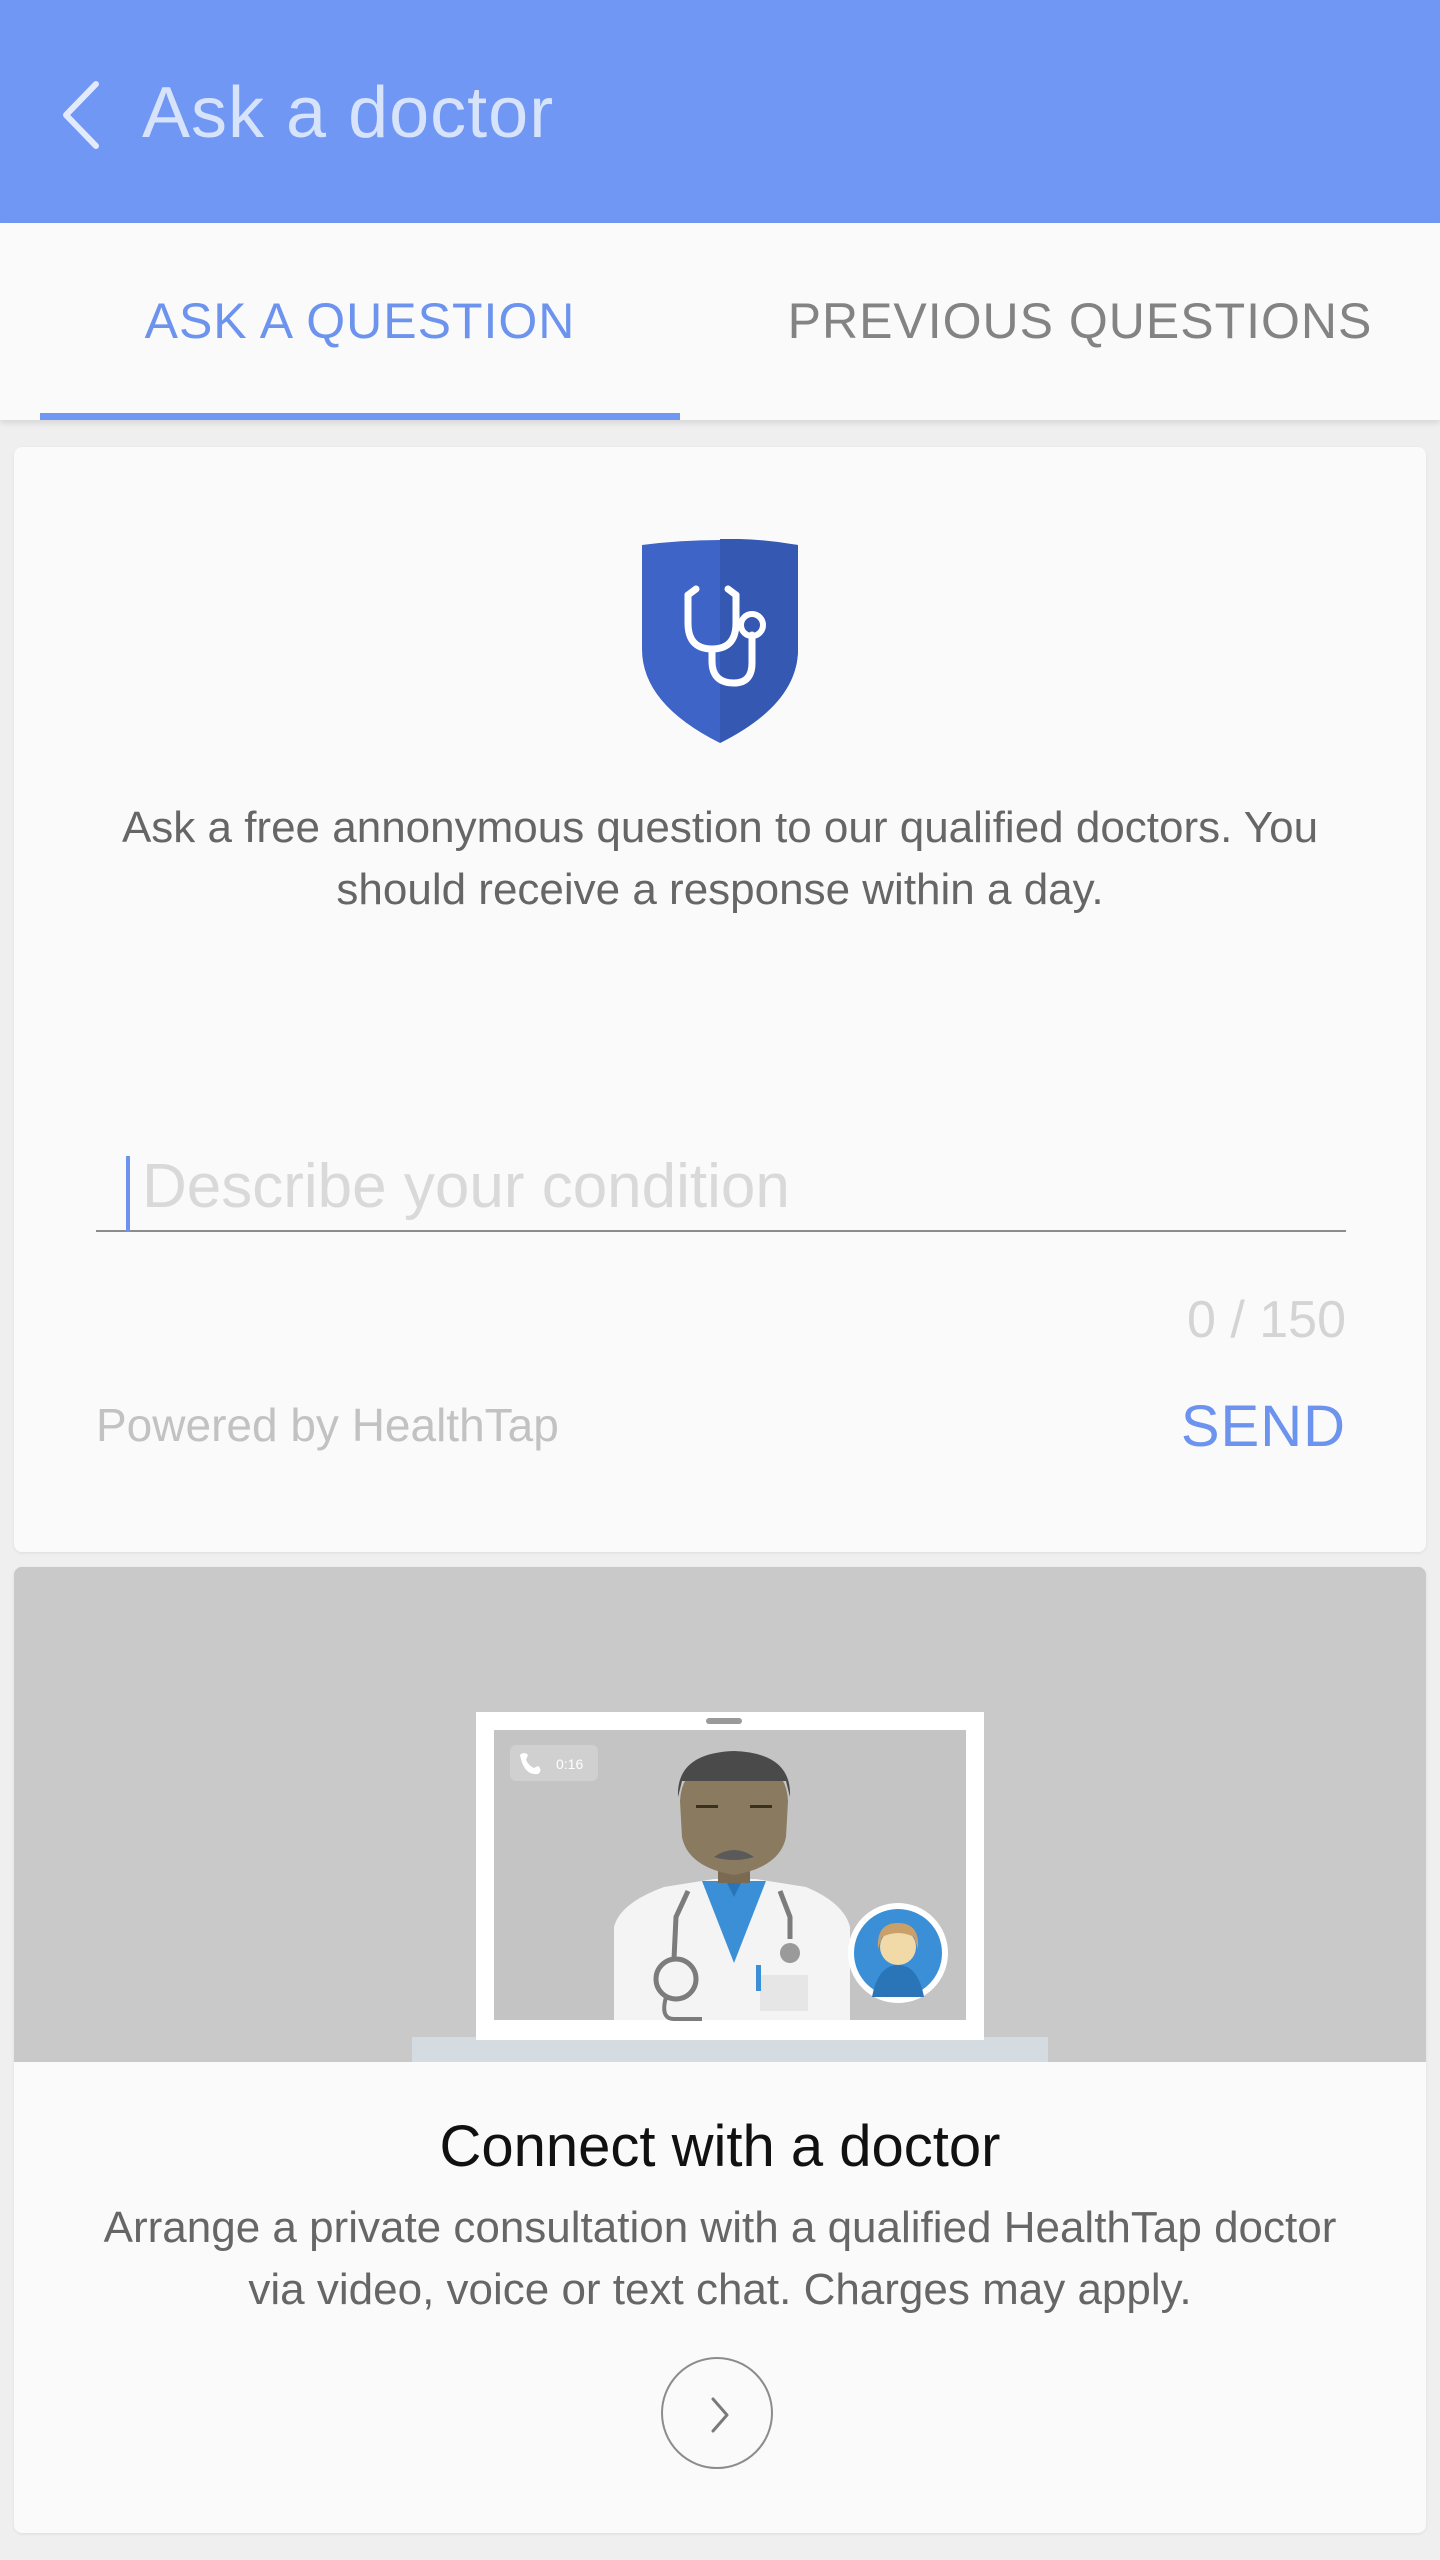  Describe the element at coordinates (128, 1194) in the screenshot. I see `text-cursor` at that location.